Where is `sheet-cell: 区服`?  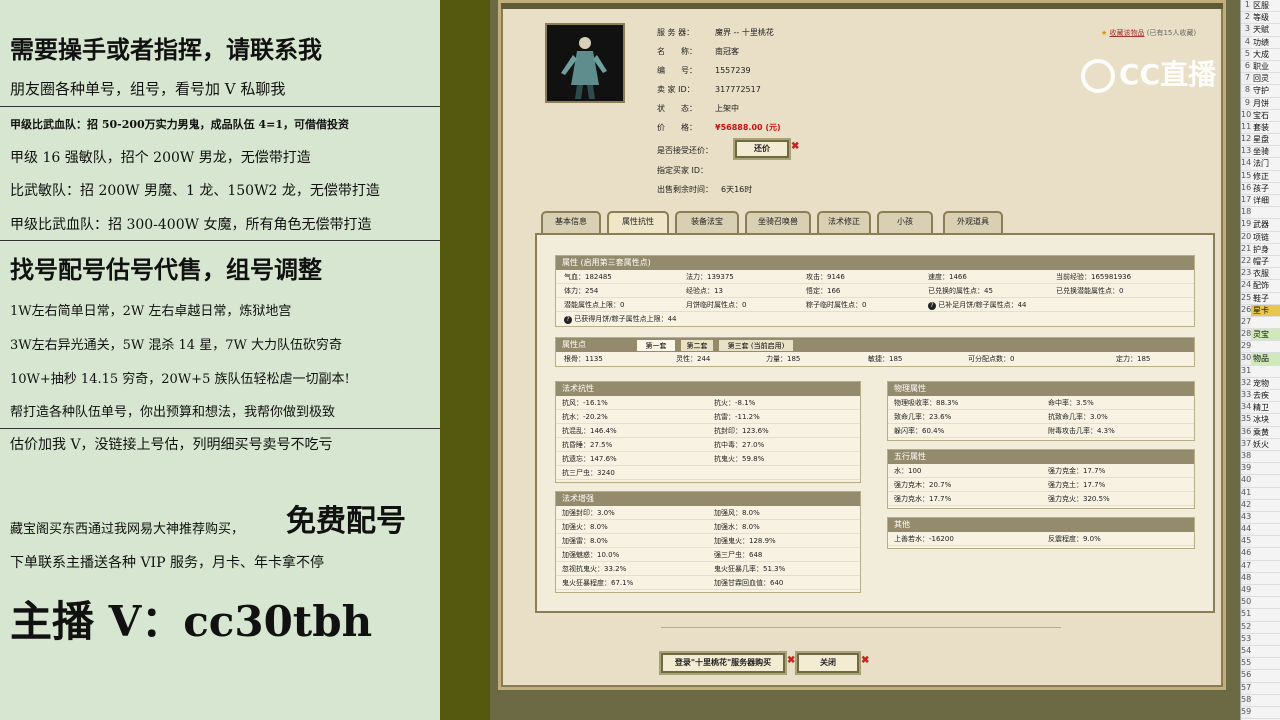
sheet-cell: 区服 is located at coordinates (1260, 5).